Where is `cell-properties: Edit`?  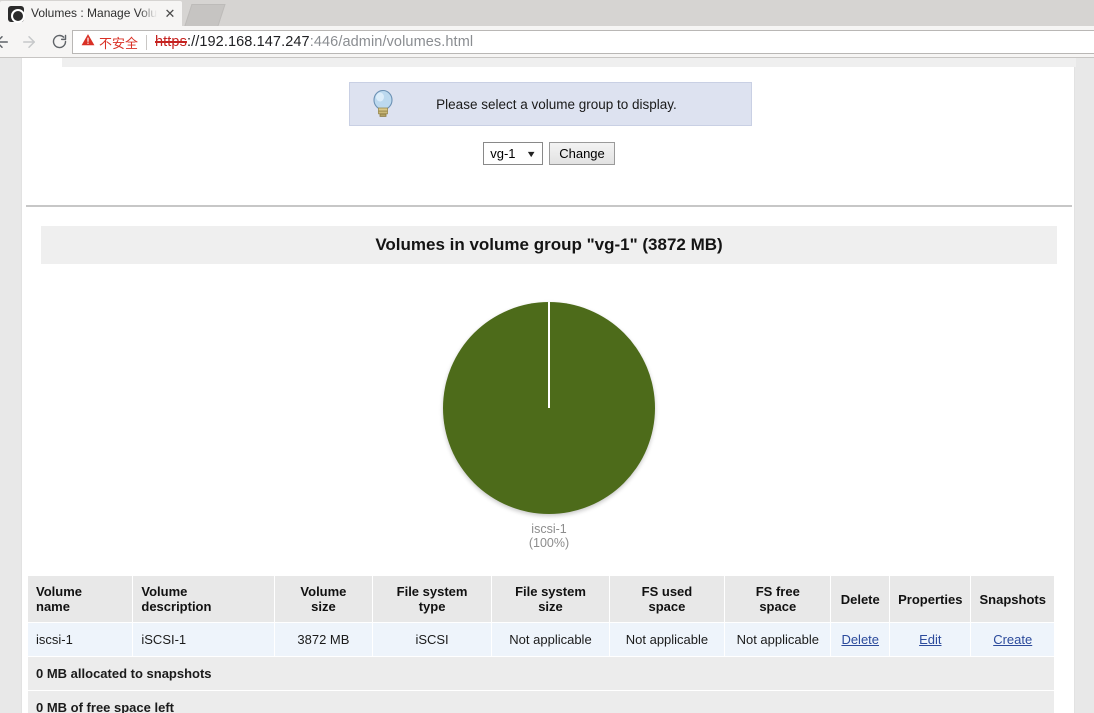
cell-properties: Edit is located at coordinates (930, 639).